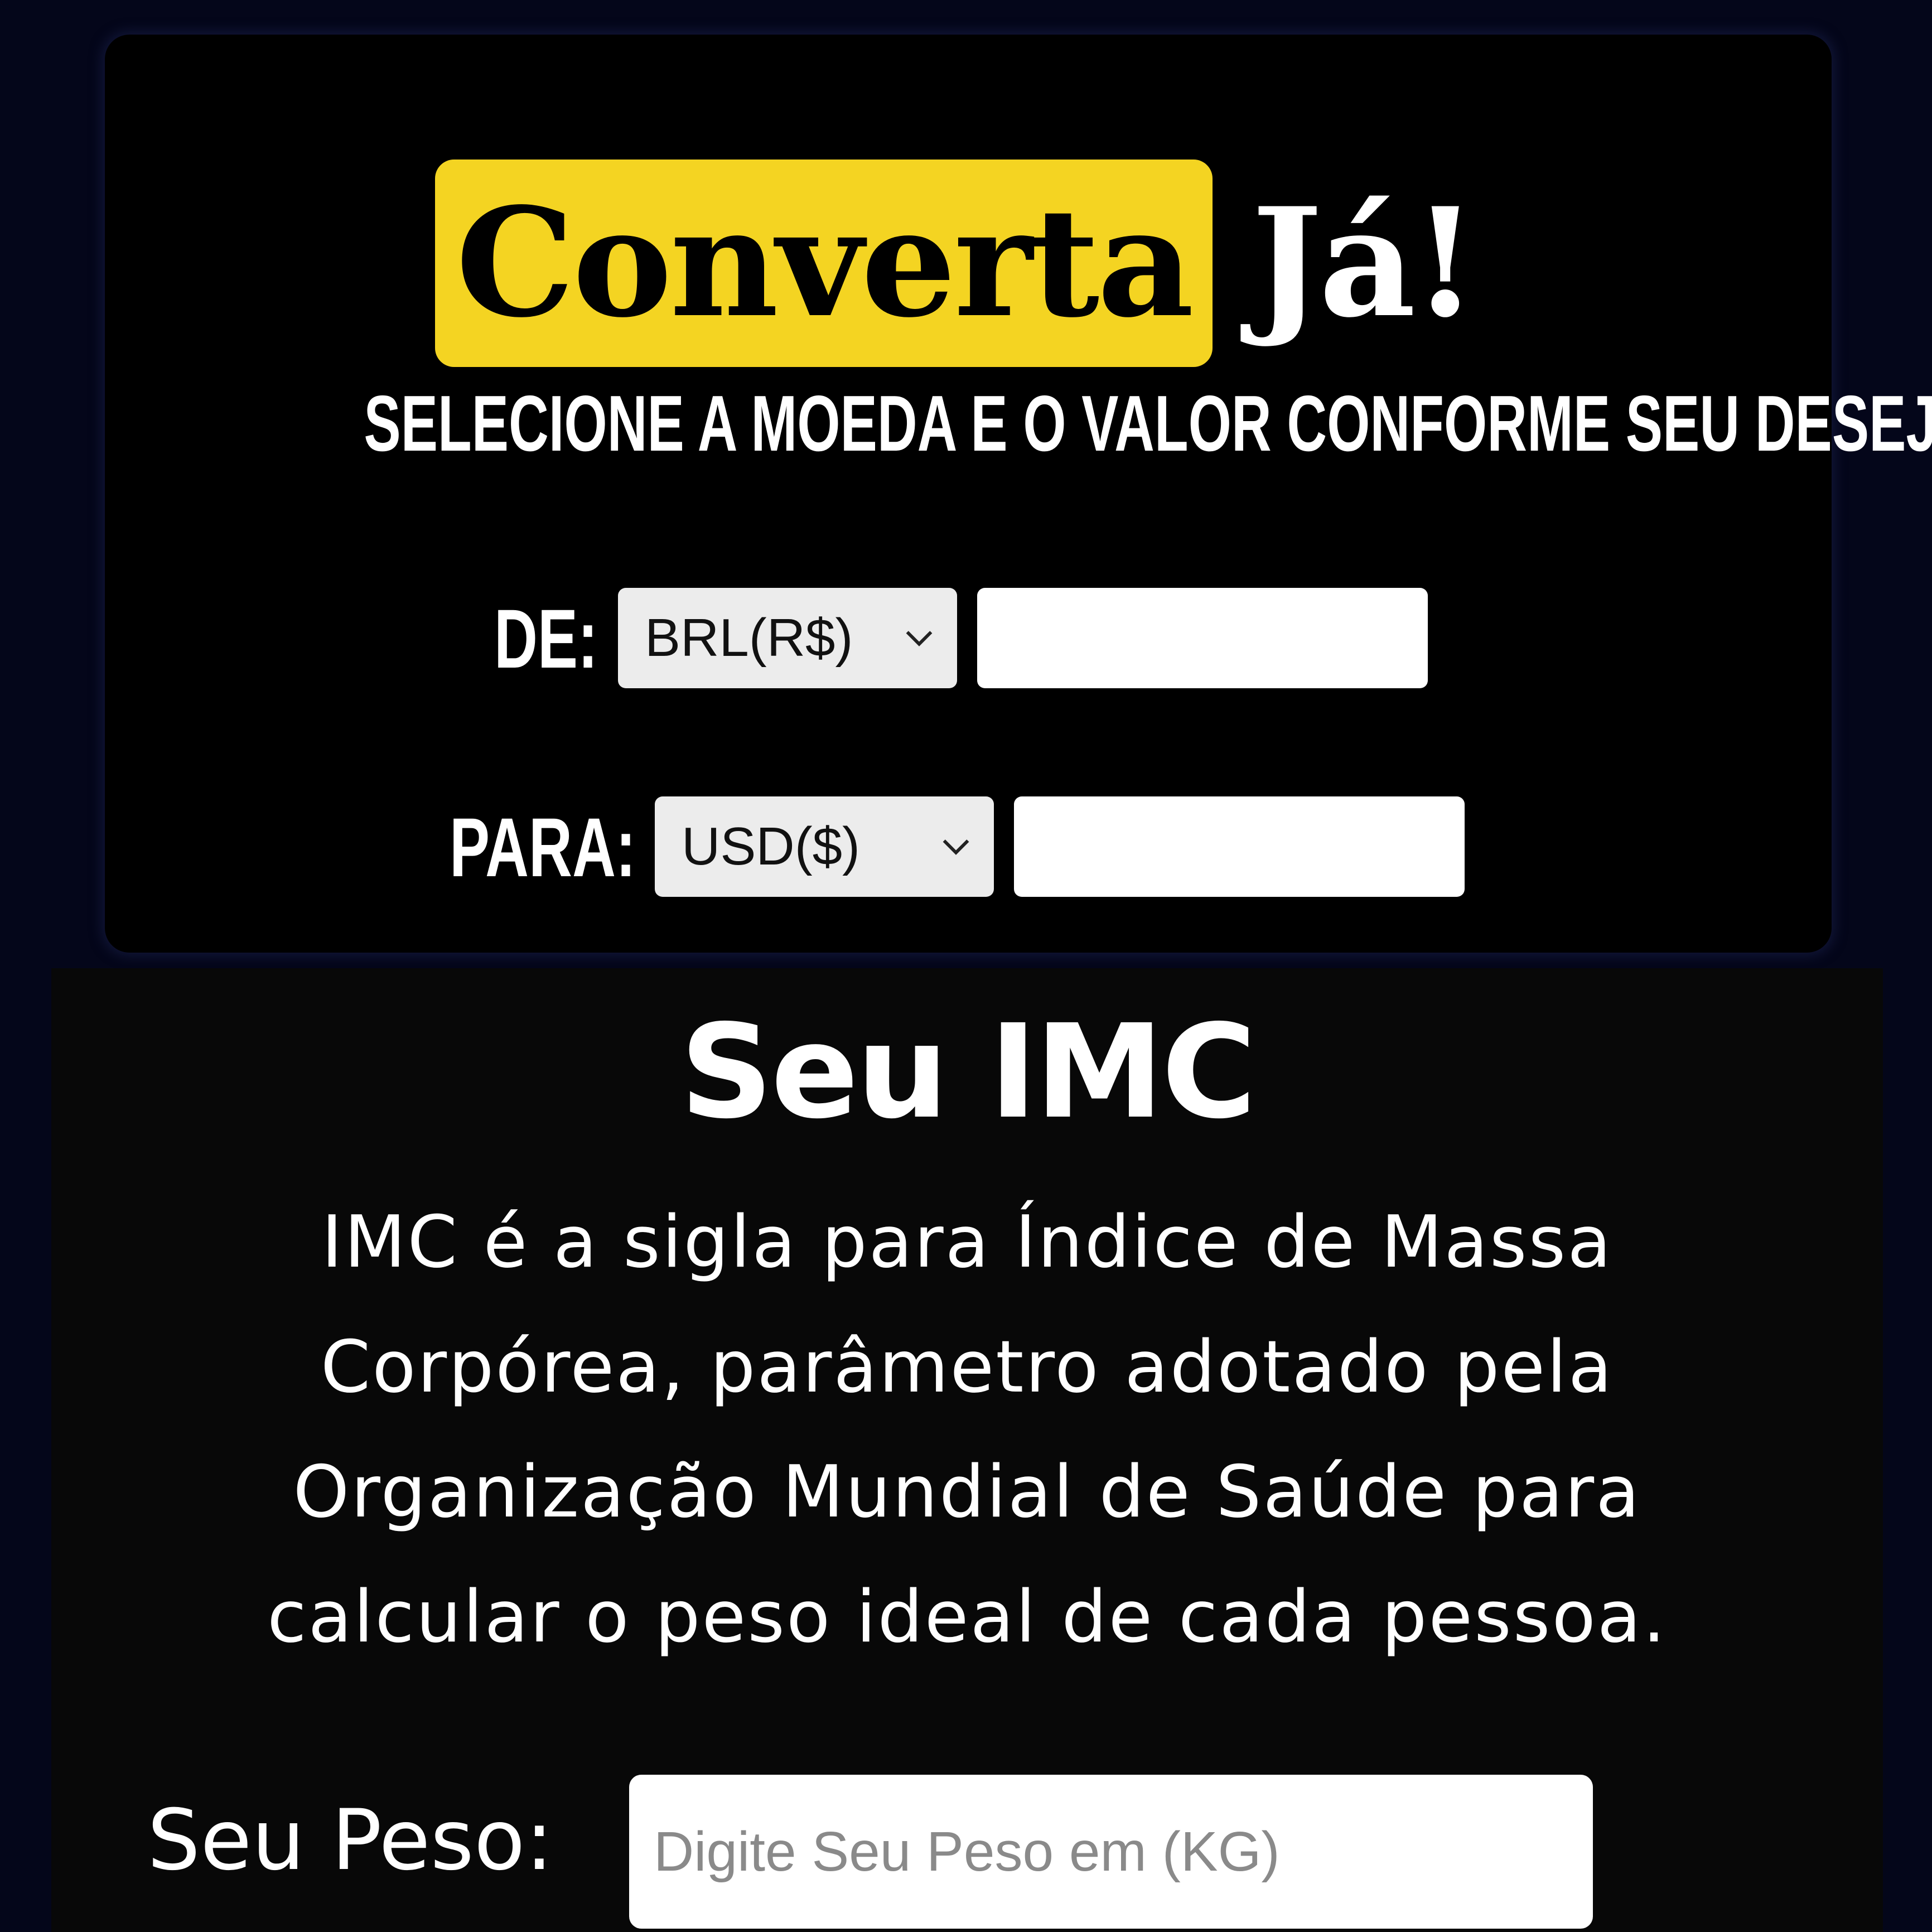  Describe the element at coordinates (749, 638) in the screenshot. I see `from-currency-value: BRL(R$)` at that location.